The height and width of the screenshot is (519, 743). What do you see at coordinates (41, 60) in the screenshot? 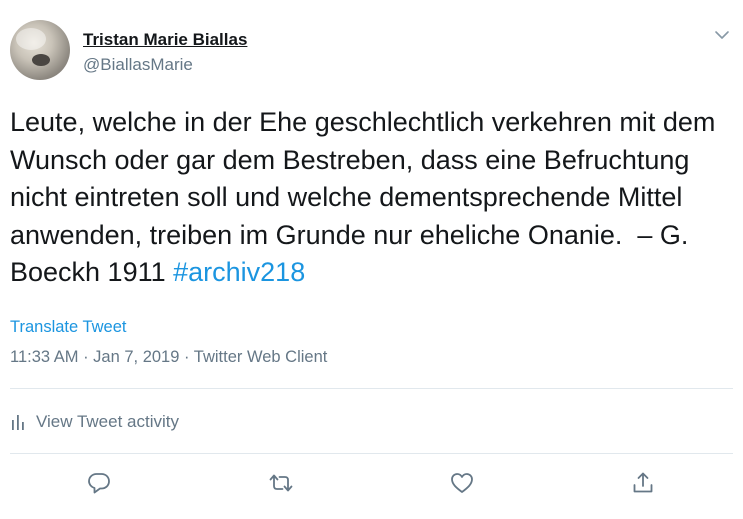
I see `avatar-shadow` at bounding box center [41, 60].